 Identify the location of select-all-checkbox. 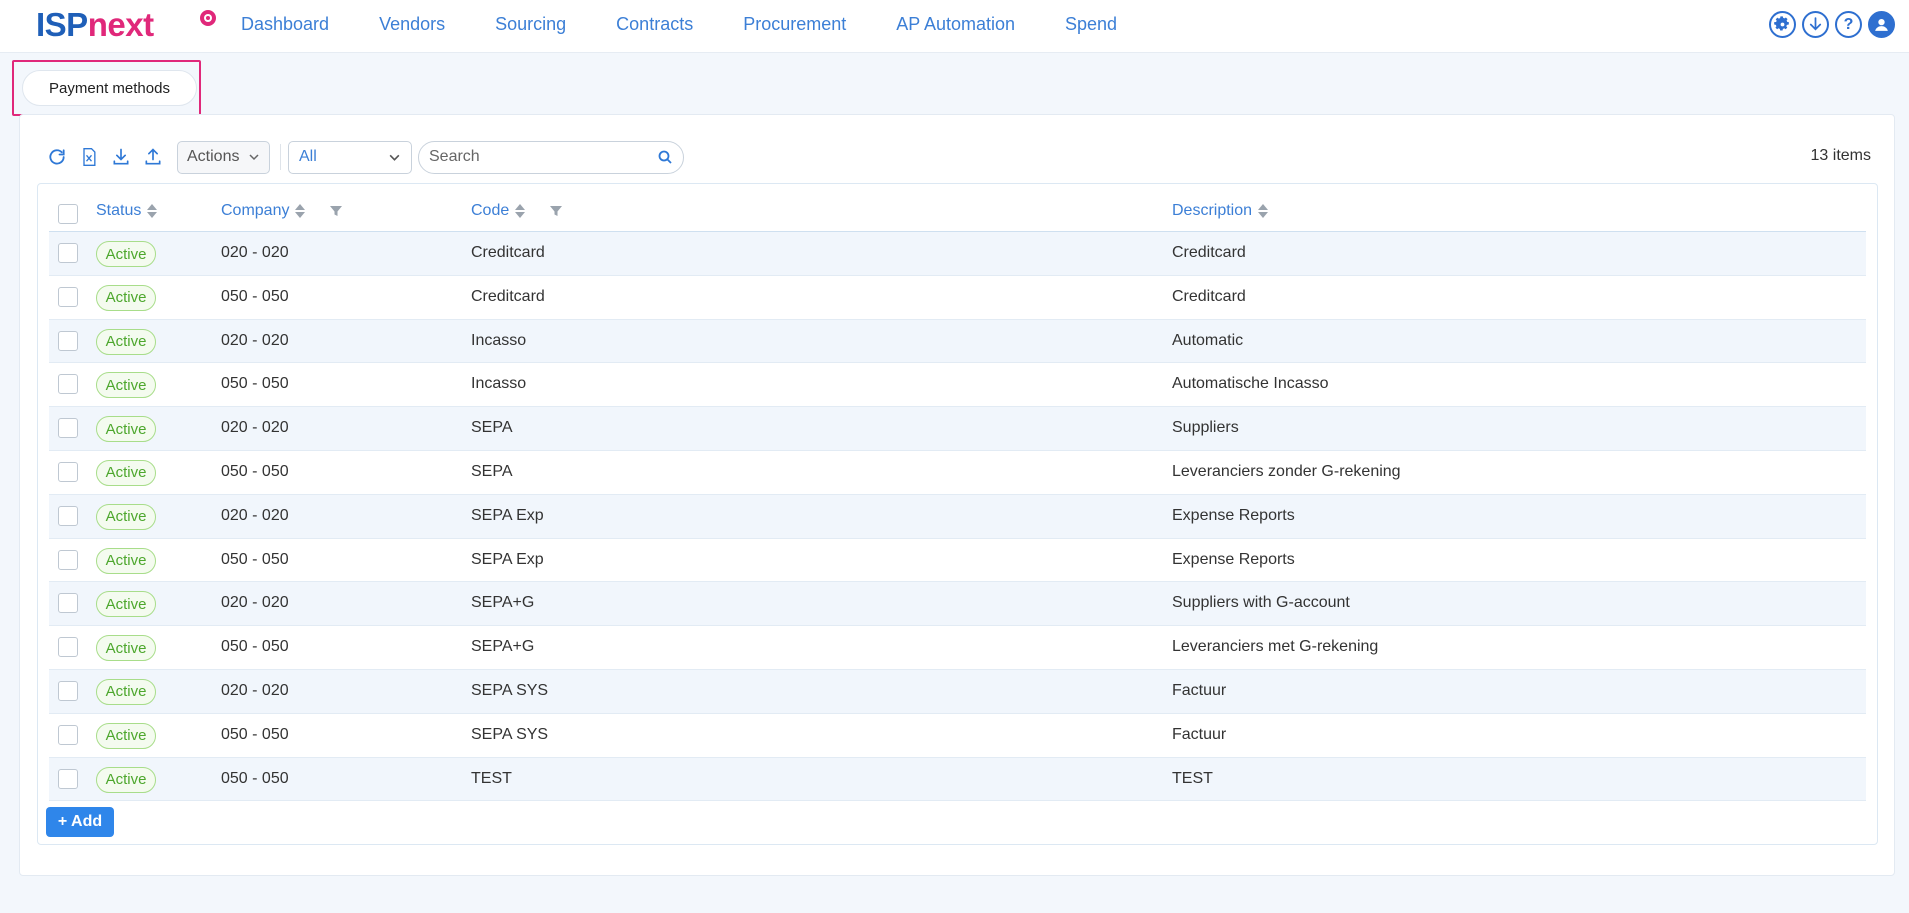
(68, 214).